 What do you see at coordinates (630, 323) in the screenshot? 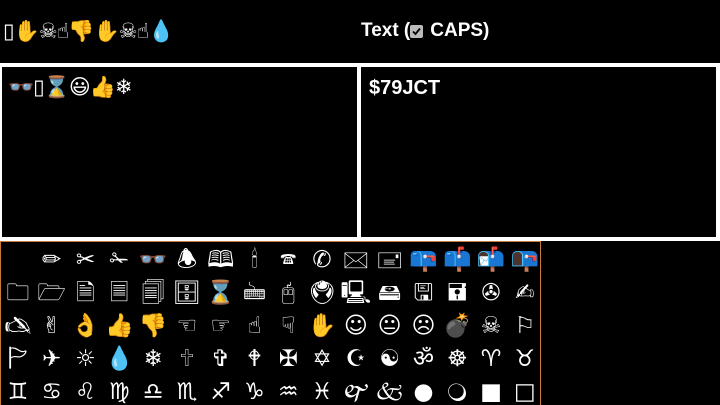
I see `keyboard-side-area` at bounding box center [630, 323].